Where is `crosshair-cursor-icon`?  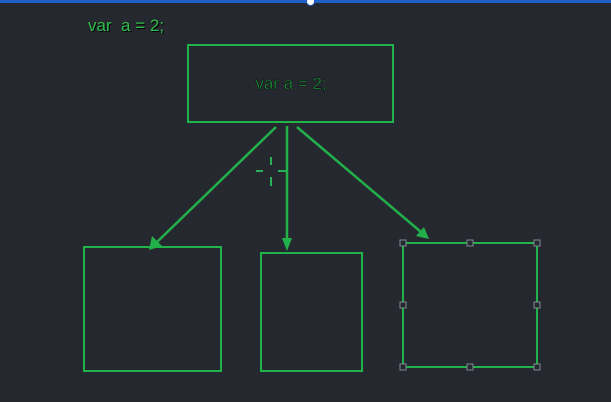 crosshair-cursor-icon is located at coordinates (271, 171).